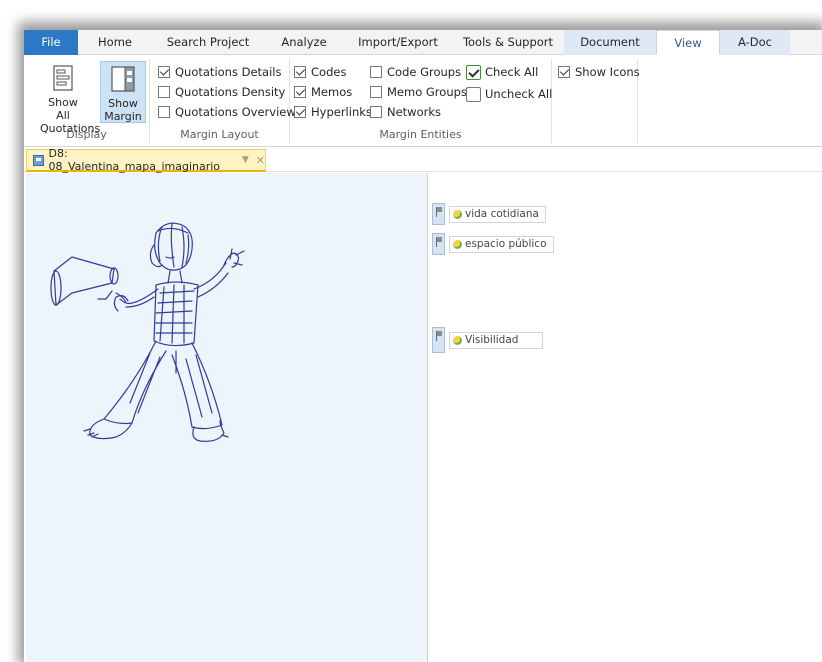  I want to click on margin-code-item: espacio público, so click(493, 244).